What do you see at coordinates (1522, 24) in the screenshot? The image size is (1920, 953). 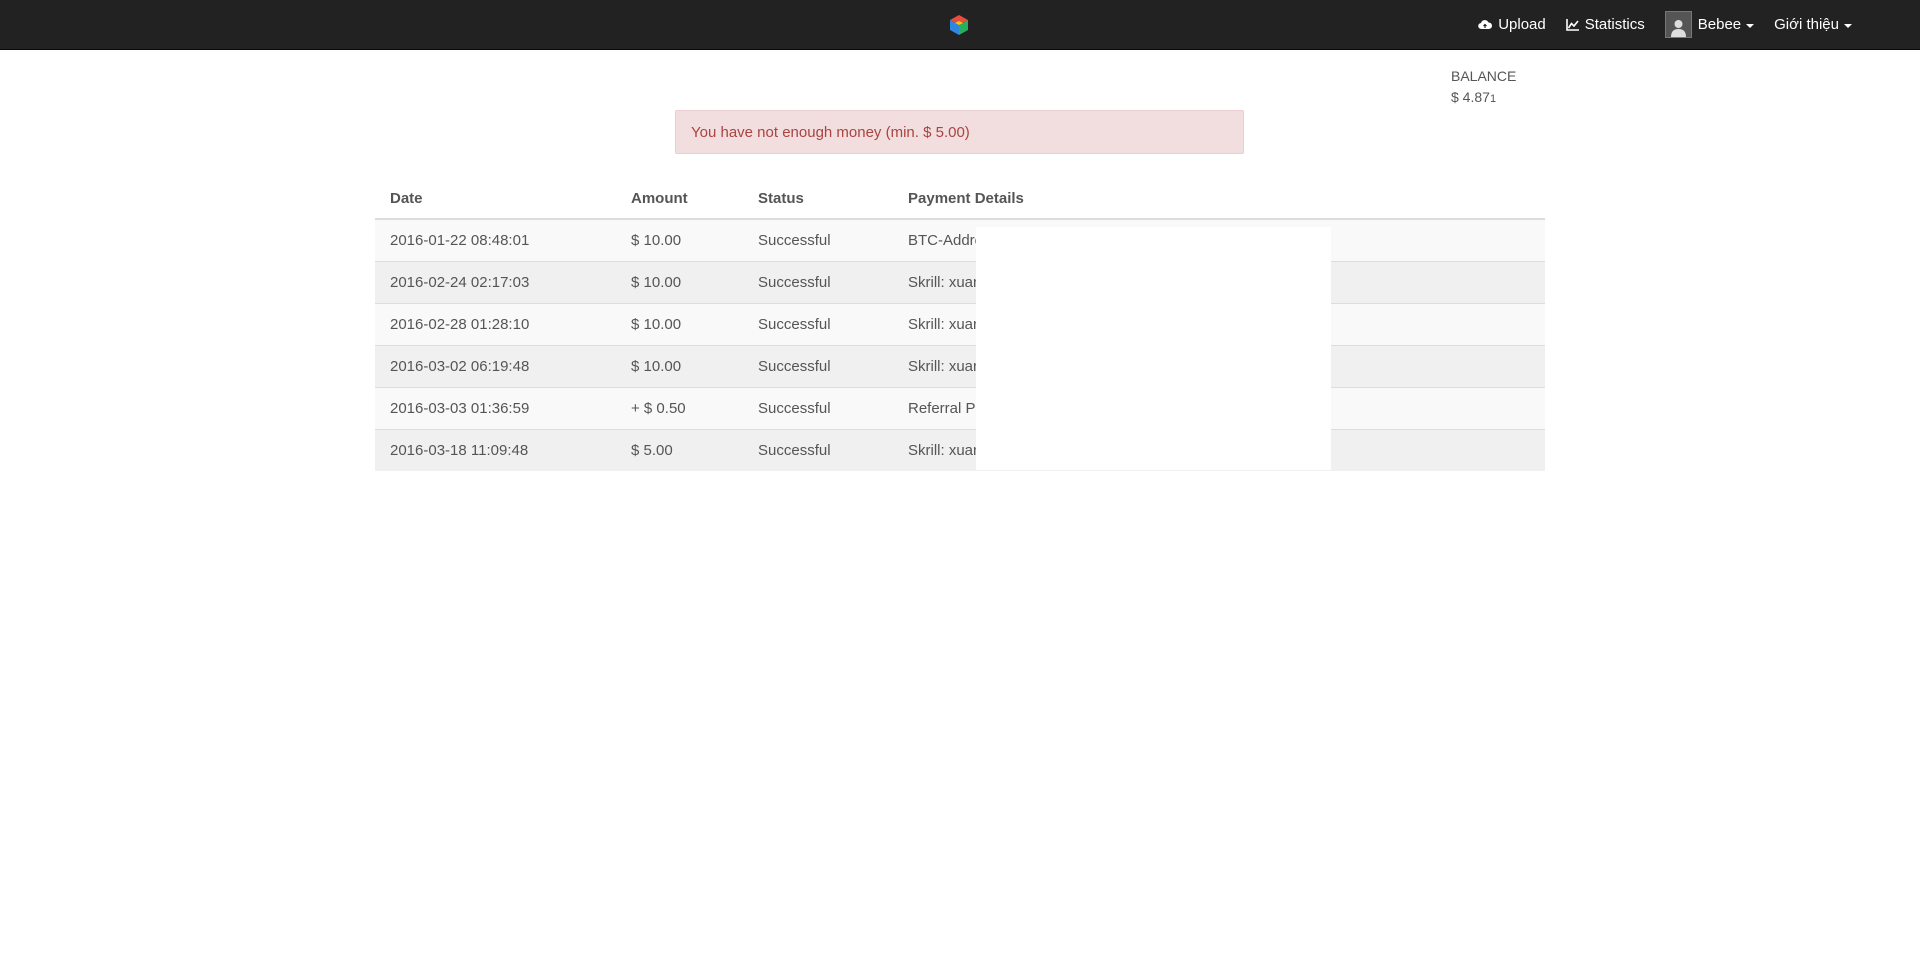 I see `nav-upload-label: Upload` at bounding box center [1522, 24].